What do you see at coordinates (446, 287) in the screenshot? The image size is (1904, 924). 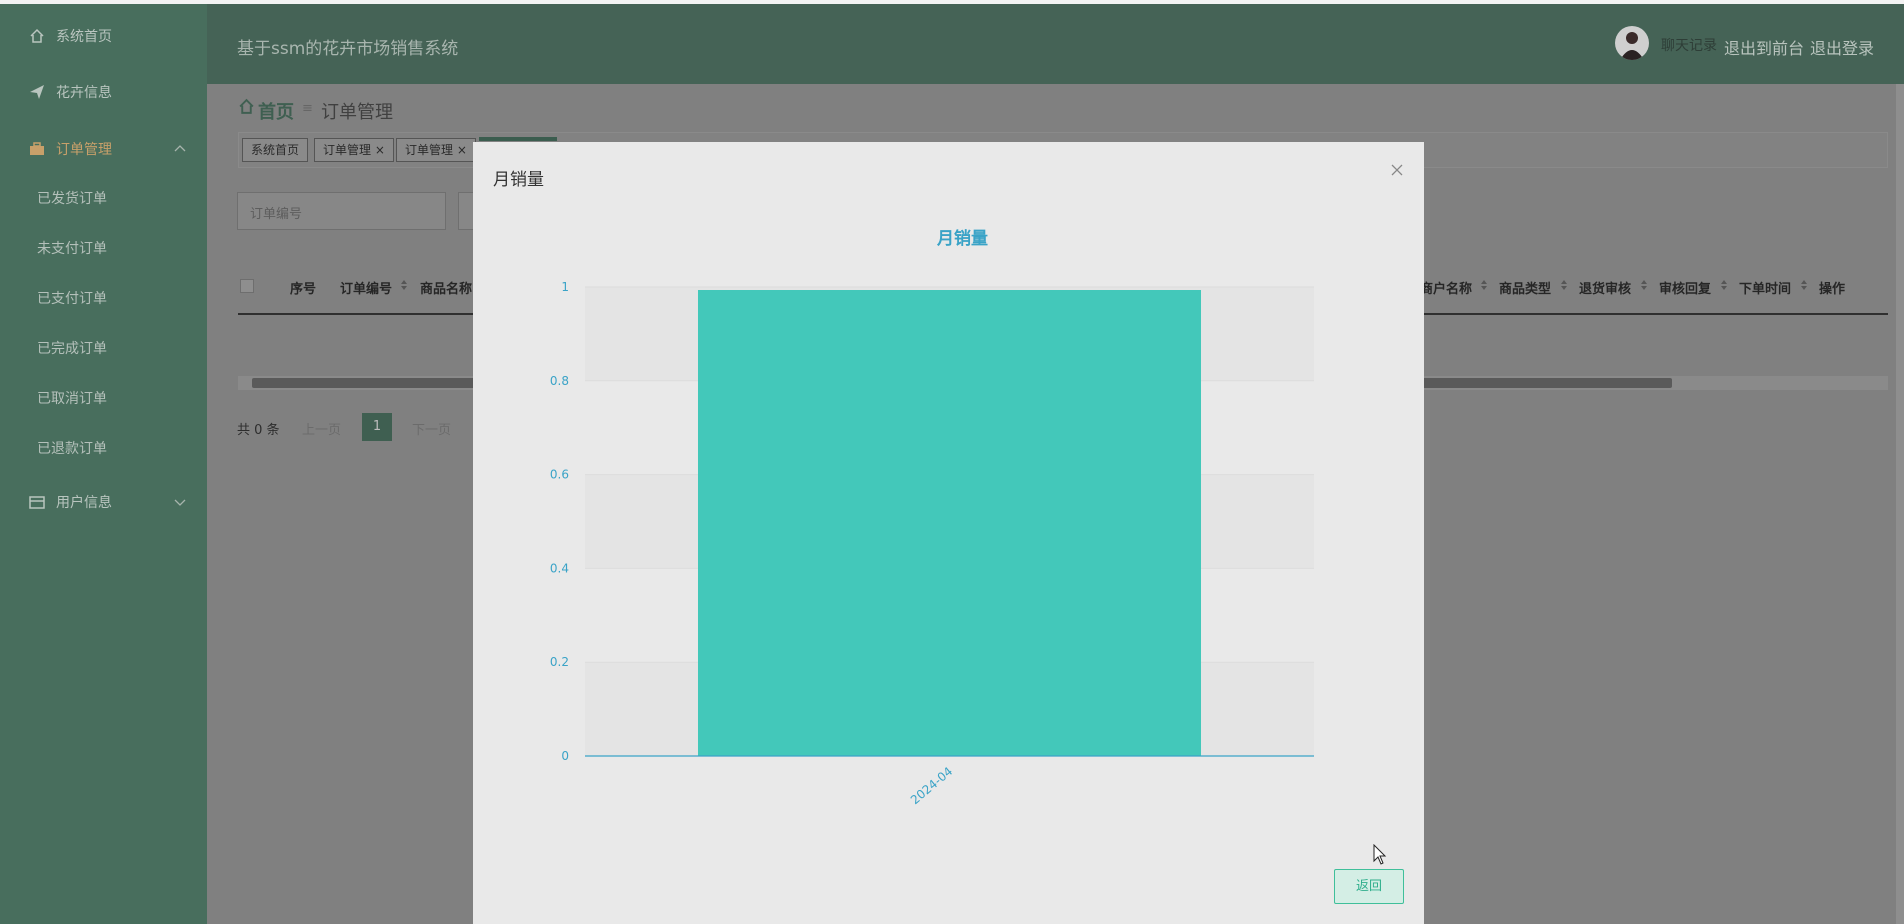 I see `column-header: 商品名称` at bounding box center [446, 287].